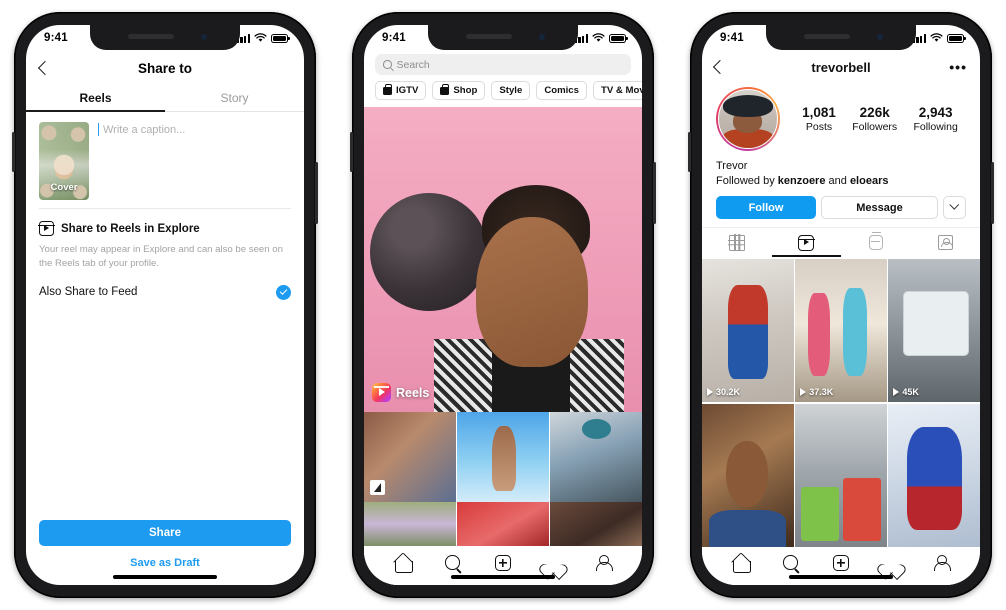  I want to click on navigation-bar: Share to, so click(165, 68).